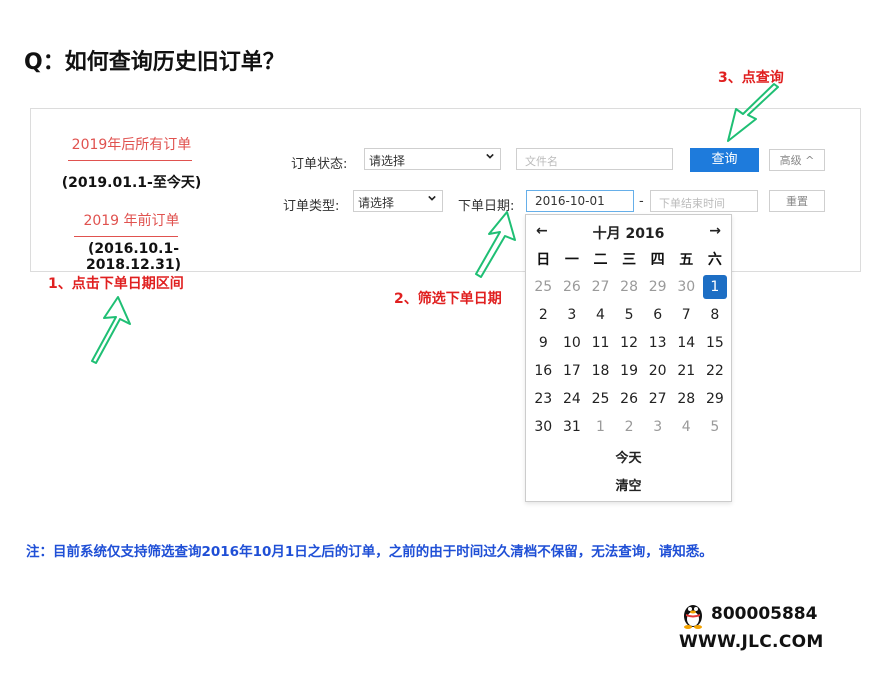 Image resolution: width=871 pixels, height=680 pixels. What do you see at coordinates (572, 343) in the screenshot?
I see `calendar-day: 10` at bounding box center [572, 343].